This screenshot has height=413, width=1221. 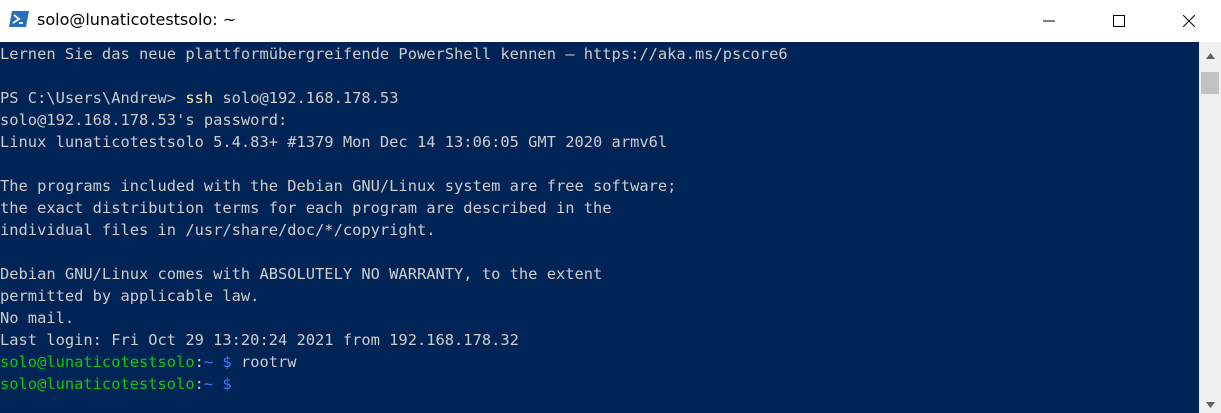 I want to click on window-title: solo@lunaticotestsolo: ~, so click(x=137, y=19).